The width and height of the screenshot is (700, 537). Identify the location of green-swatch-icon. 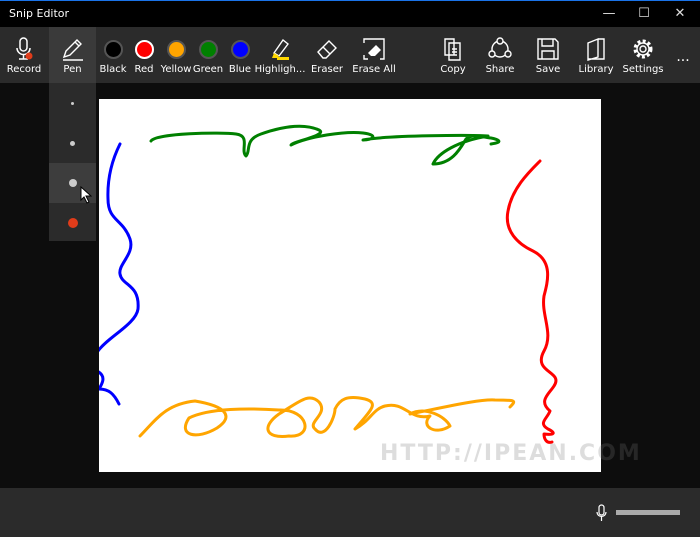
(208, 49).